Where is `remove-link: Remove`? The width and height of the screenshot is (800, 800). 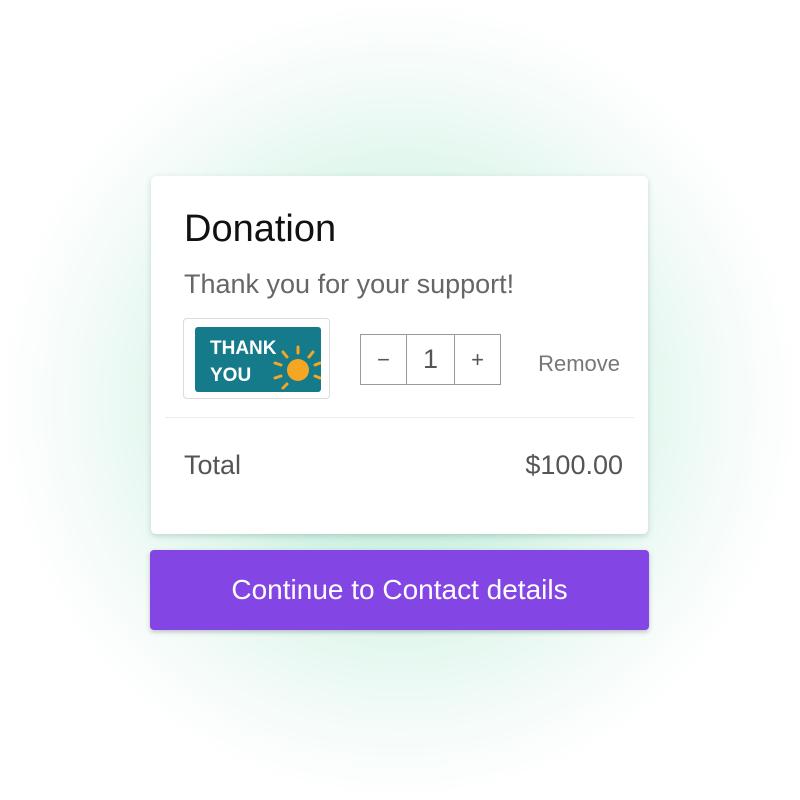 remove-link: Remove is located at coordinates (579, 364).